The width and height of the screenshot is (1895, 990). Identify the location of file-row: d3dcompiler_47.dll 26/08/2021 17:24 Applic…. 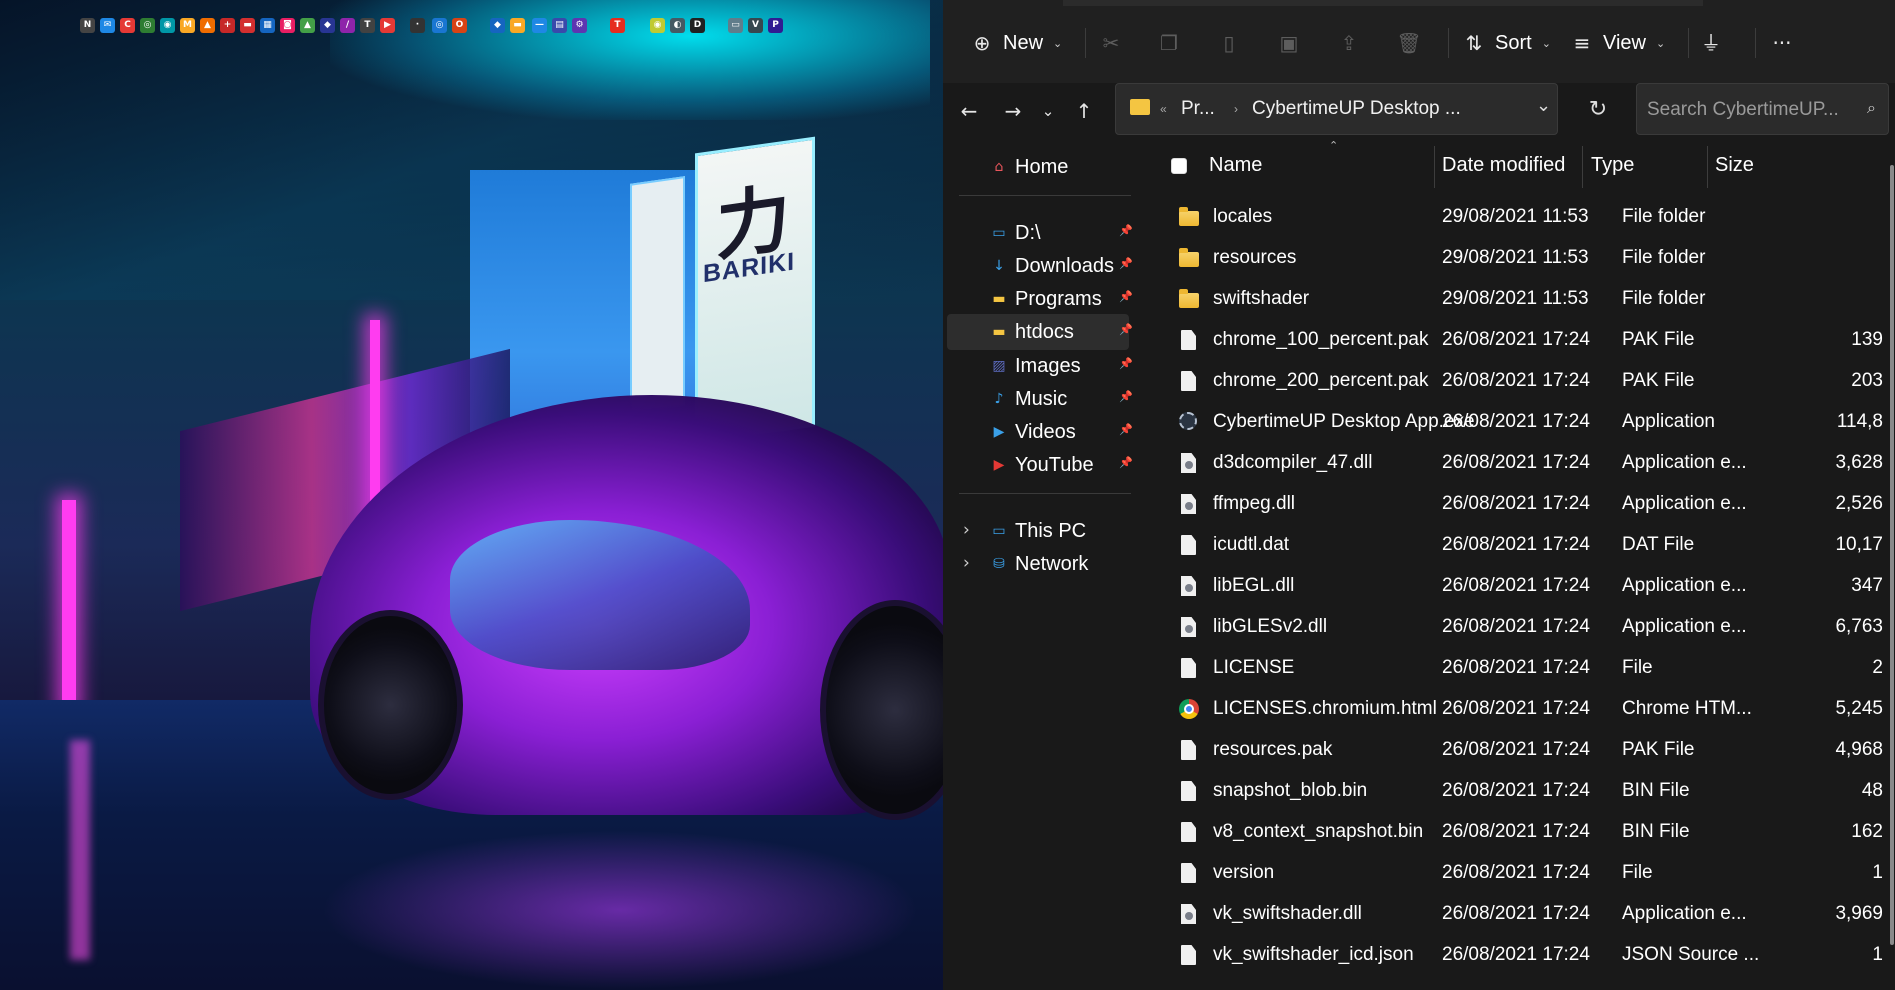
(1518, 463).